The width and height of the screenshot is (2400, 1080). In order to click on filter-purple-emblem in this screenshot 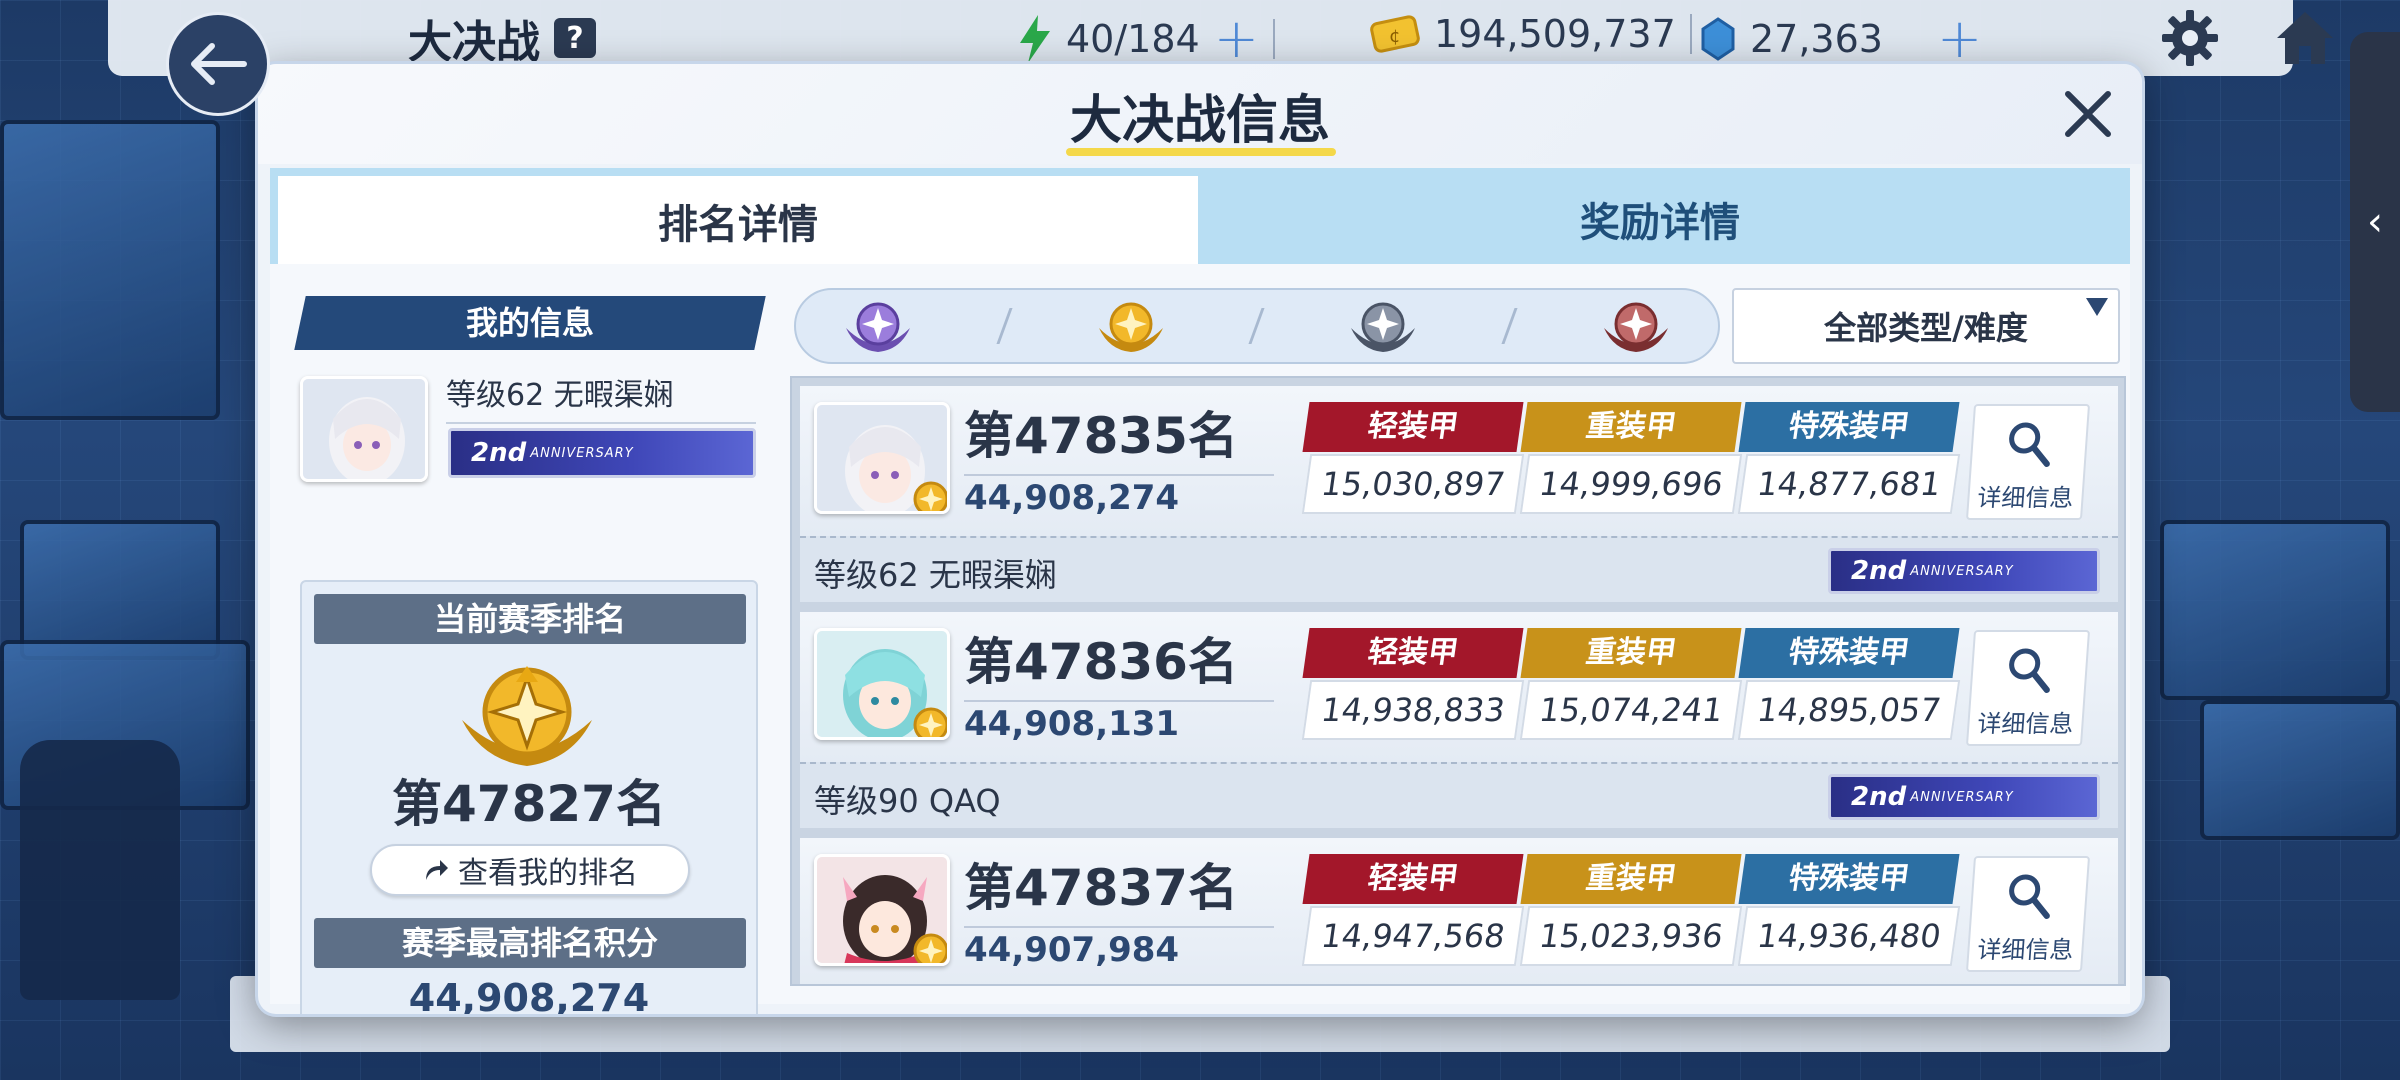, I will do `click(878, 326)`.